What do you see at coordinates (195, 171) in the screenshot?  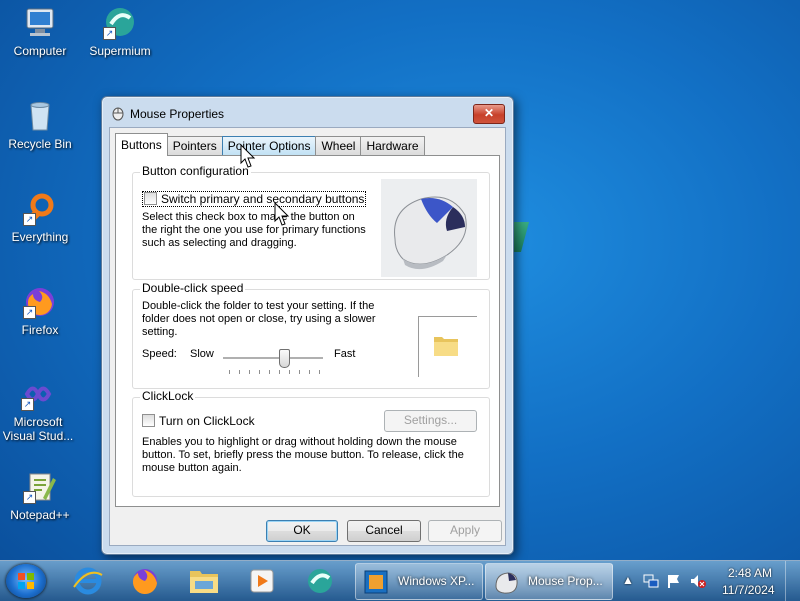 I see `button-configuration-legend: Button configuration` at bounding box center [195, 171].